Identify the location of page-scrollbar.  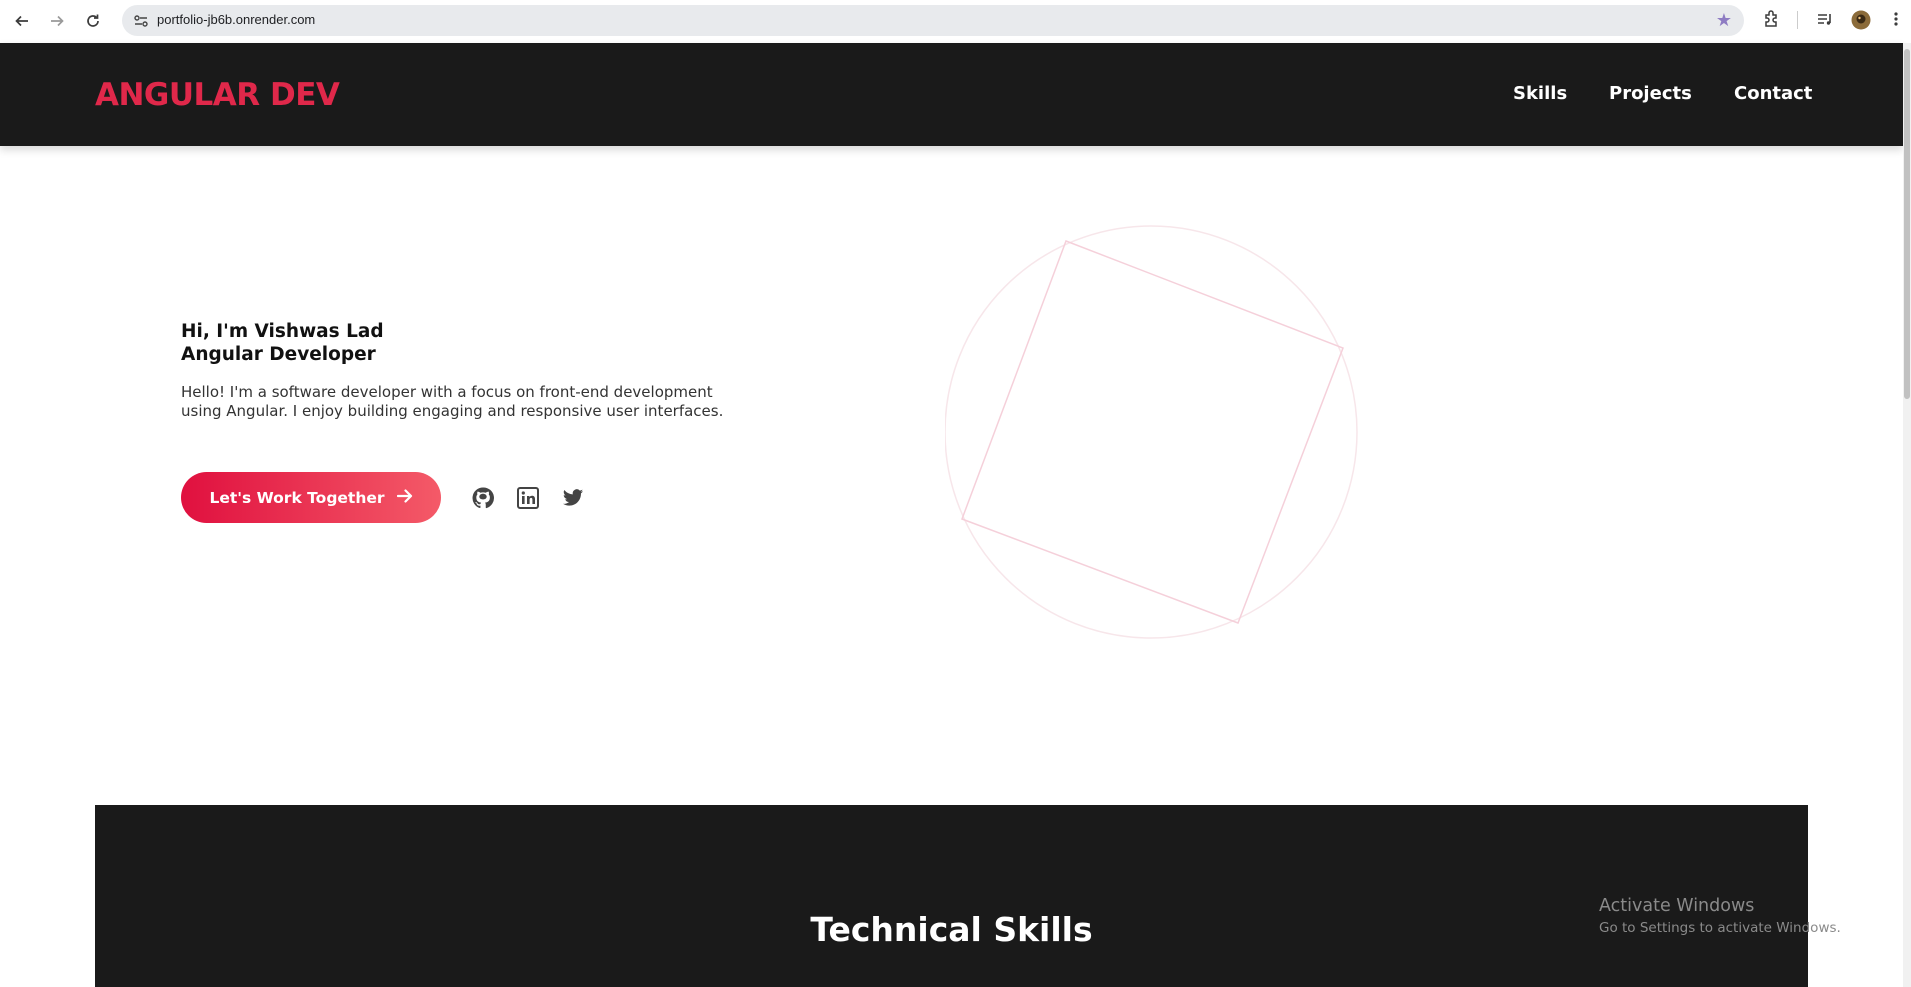
(1907, 515).